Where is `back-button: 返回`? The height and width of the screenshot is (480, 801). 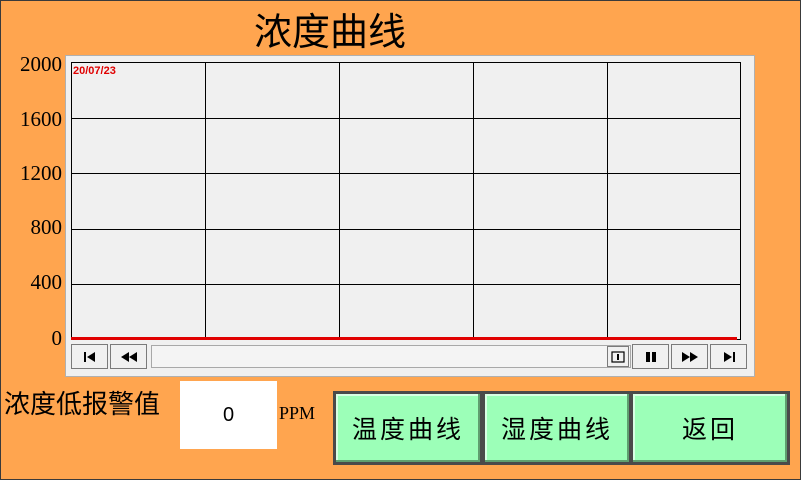
back-button: 返回 is located at coordinates (710, 428).